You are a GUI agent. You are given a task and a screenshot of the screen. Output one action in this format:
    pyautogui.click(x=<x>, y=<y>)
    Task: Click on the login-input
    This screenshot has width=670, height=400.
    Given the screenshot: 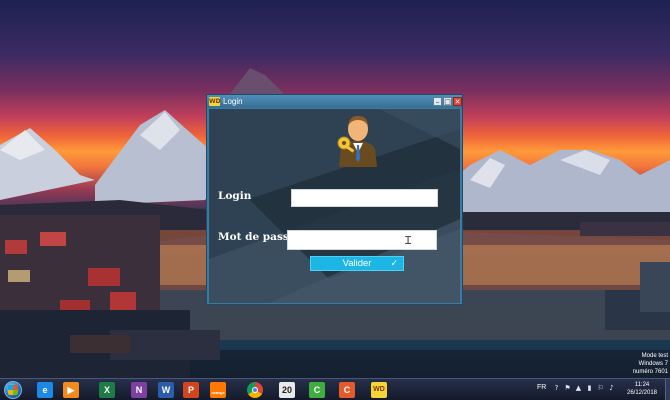 What is the action you would take?
    pyautogui.click(x=364, y=198)
    